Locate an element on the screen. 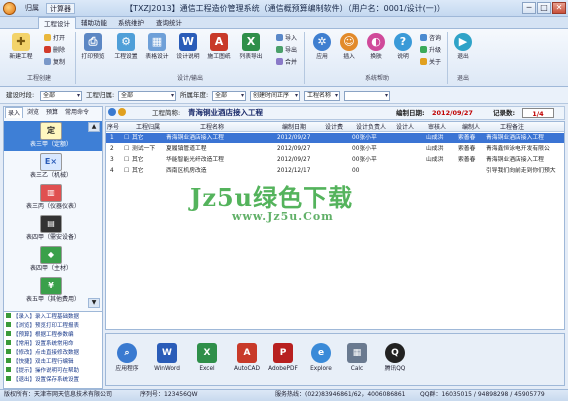  scroll-up-button: ▲ is located at coordinates (94, 127).